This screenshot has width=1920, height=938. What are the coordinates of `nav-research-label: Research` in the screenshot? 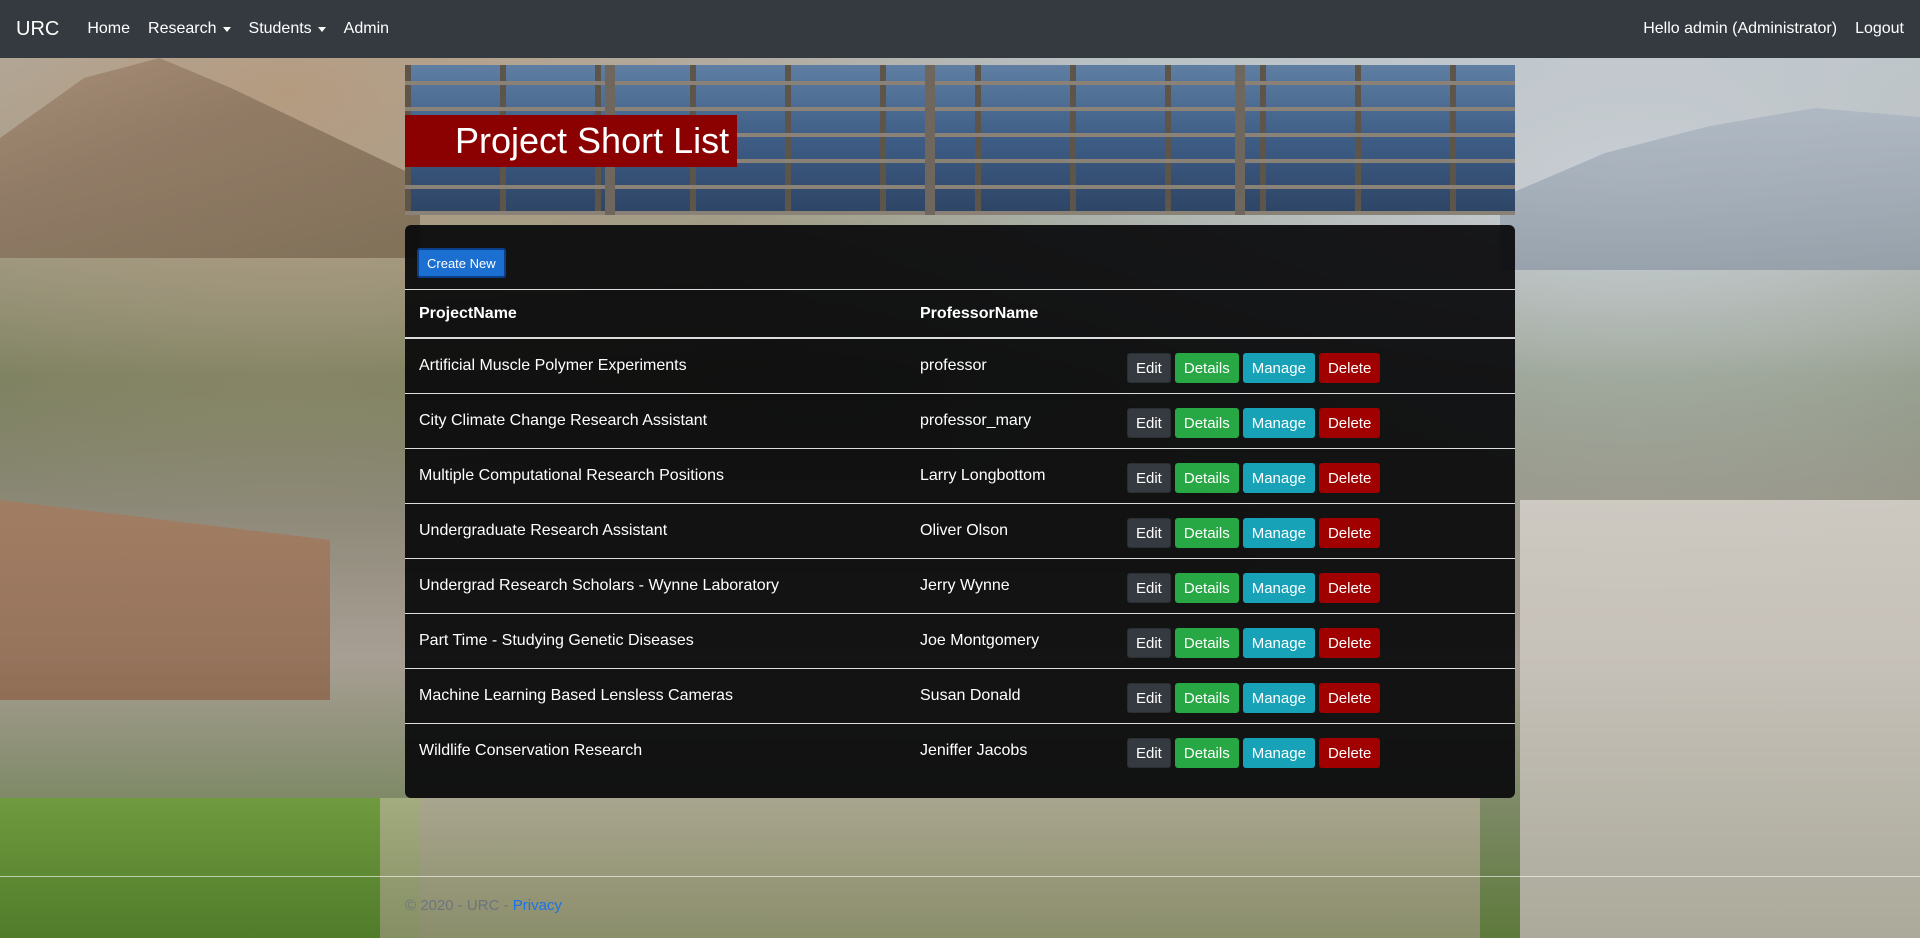 It's located at (182, 28).